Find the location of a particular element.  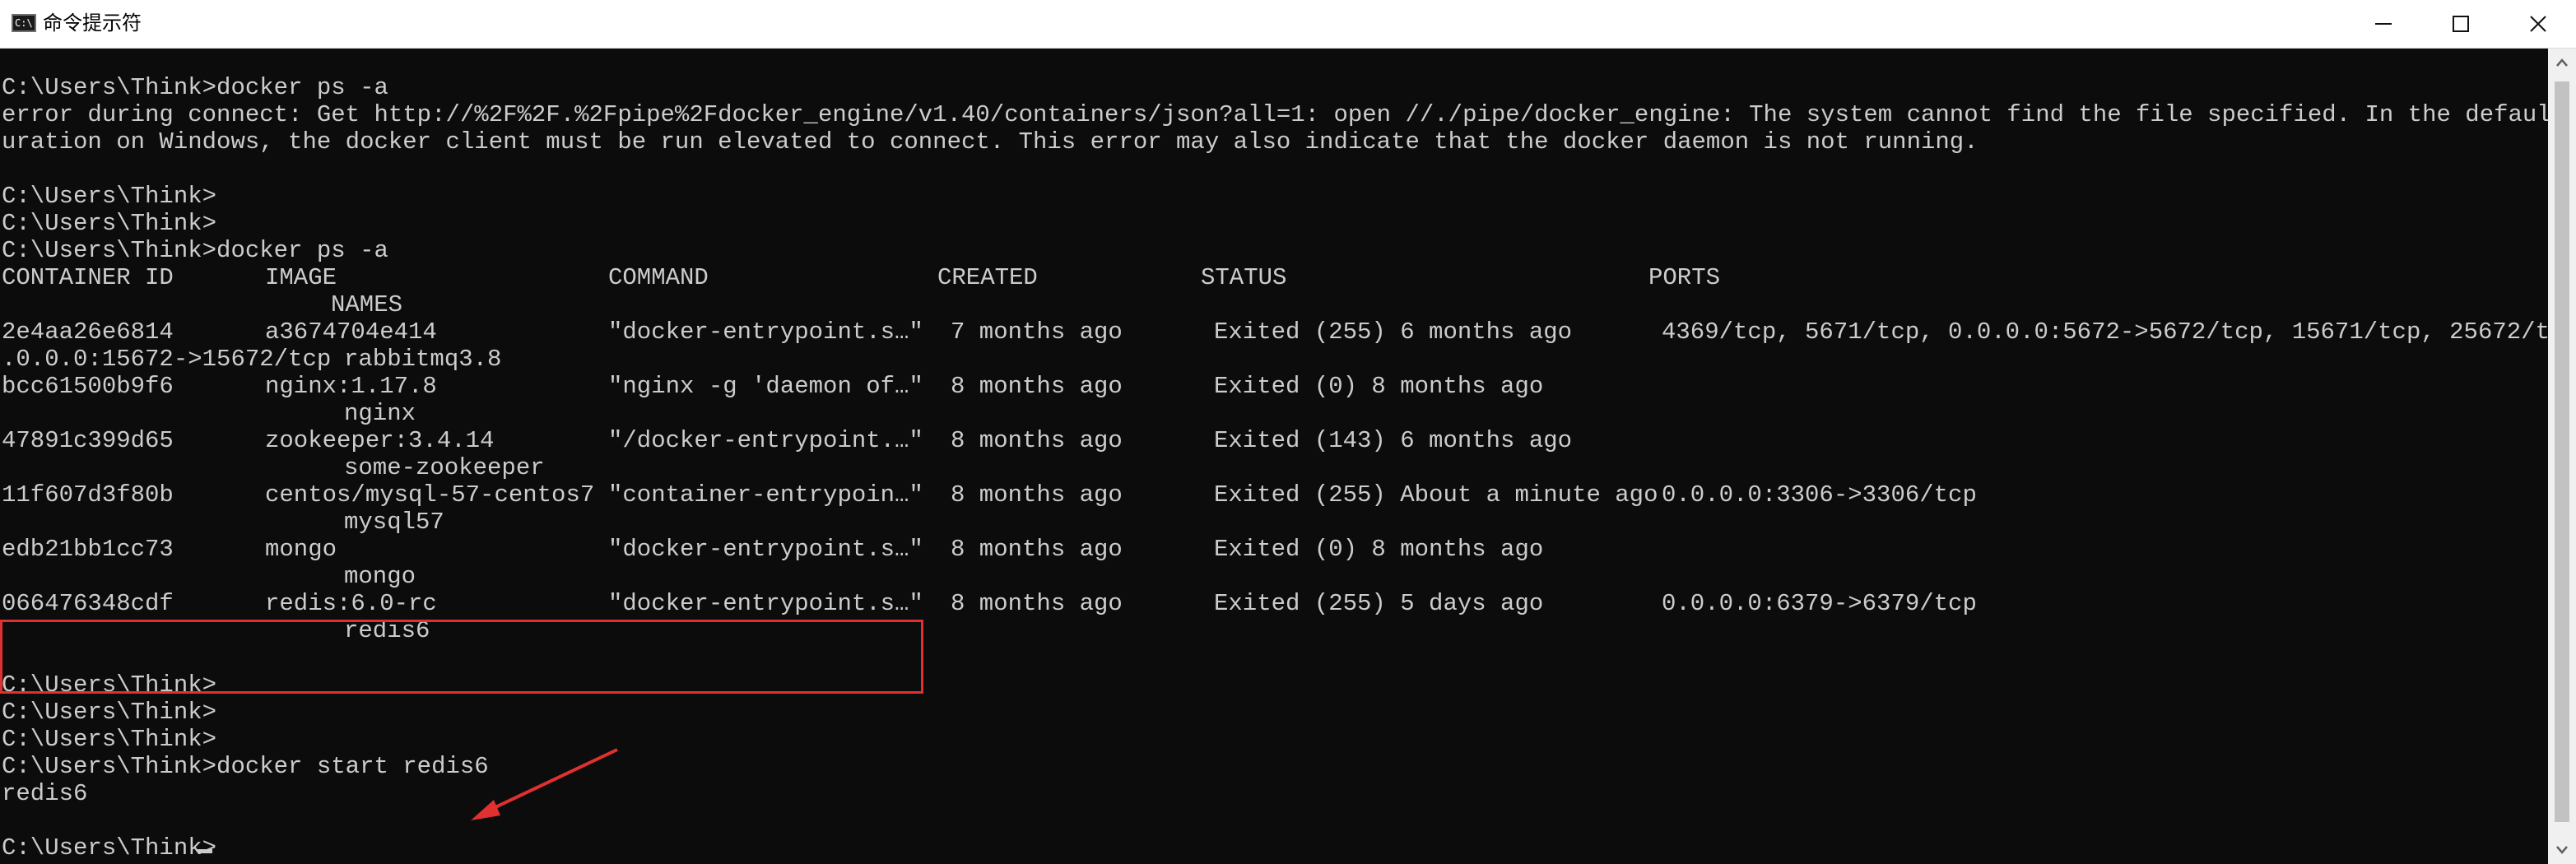

title-bar: C:\ 命令提示符 is located at coordinates (1288, 24).